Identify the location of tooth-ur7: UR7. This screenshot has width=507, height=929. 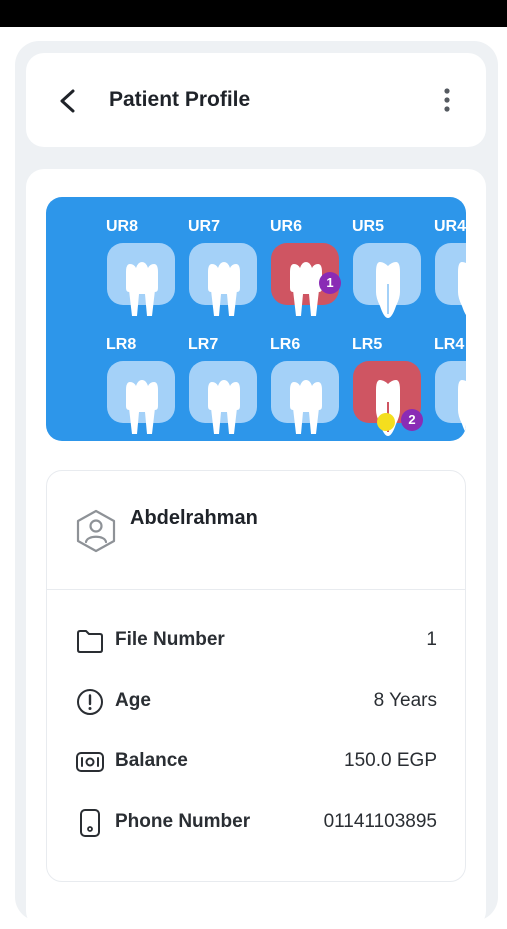
(226, 268).